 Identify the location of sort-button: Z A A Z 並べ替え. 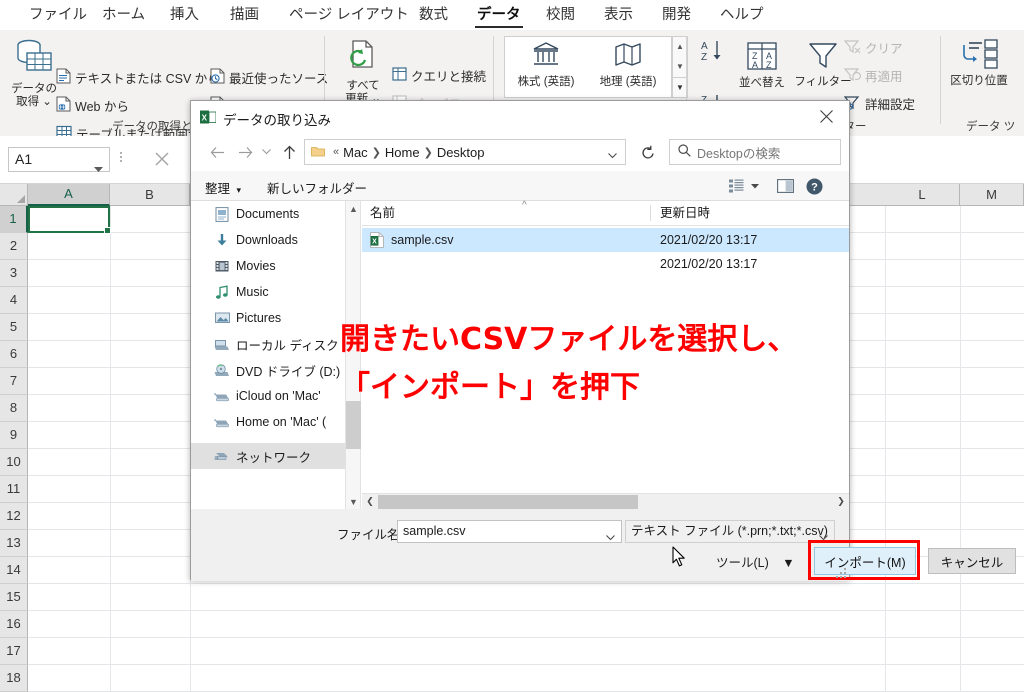
(762, 65).